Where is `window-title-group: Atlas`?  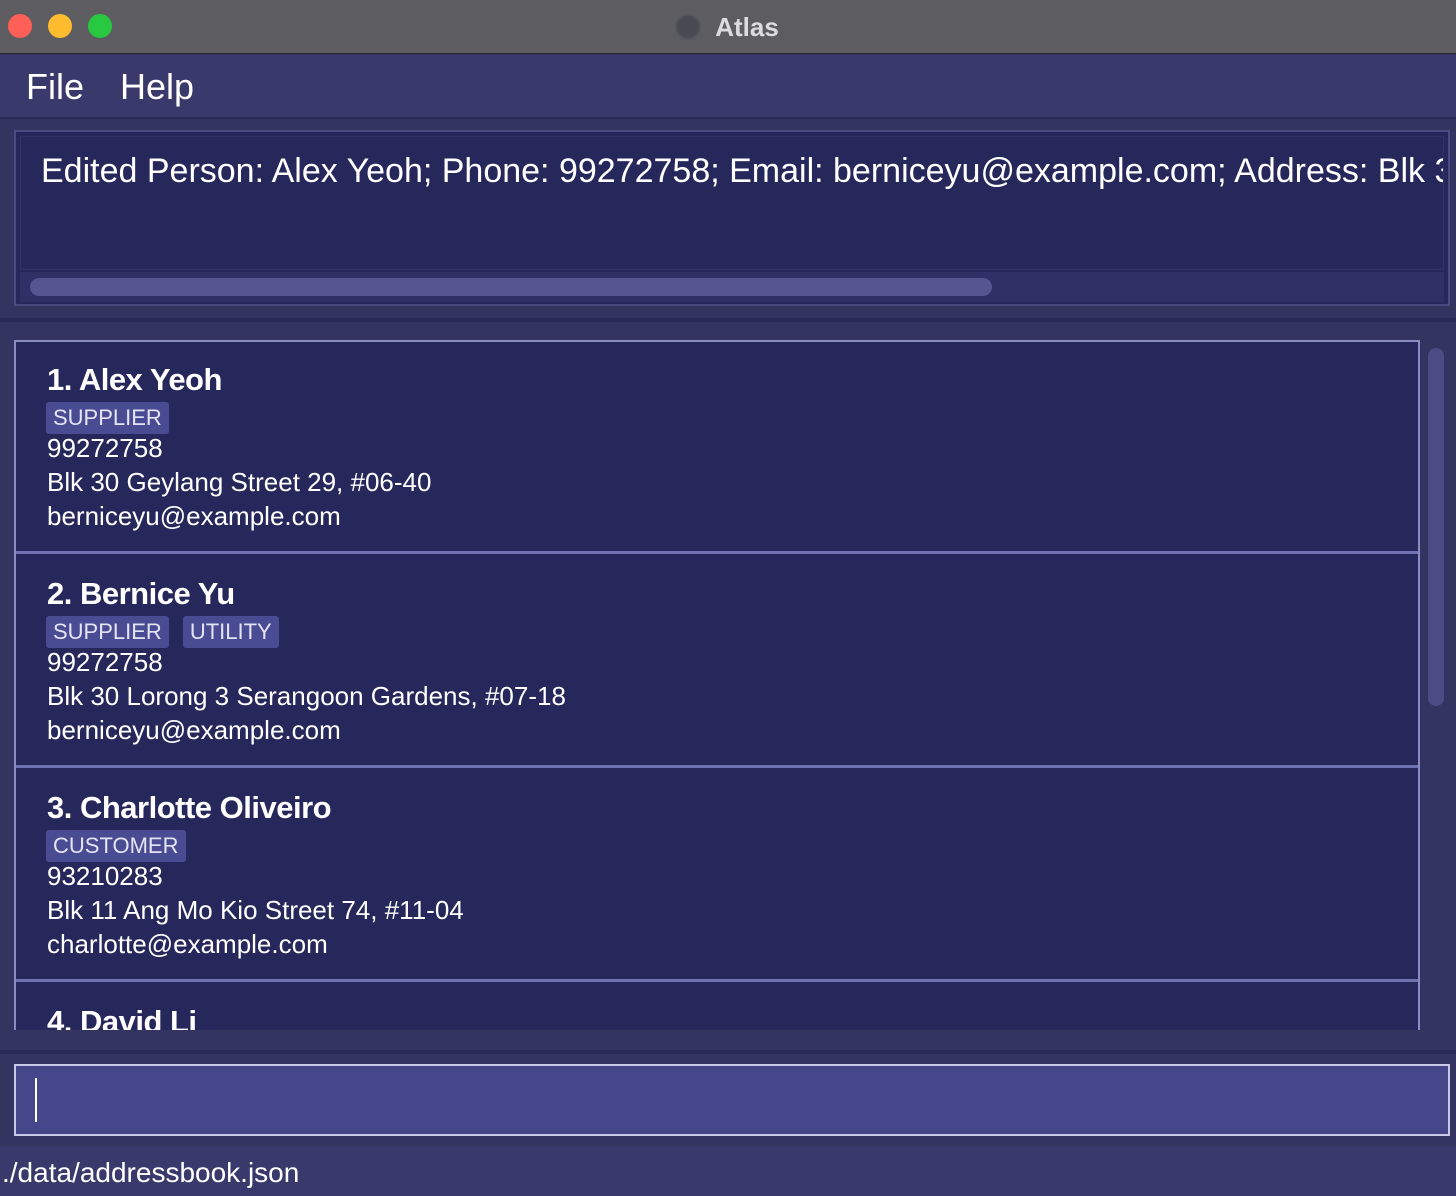 window-title-group: Atlas is located at coordinates (728, 27).